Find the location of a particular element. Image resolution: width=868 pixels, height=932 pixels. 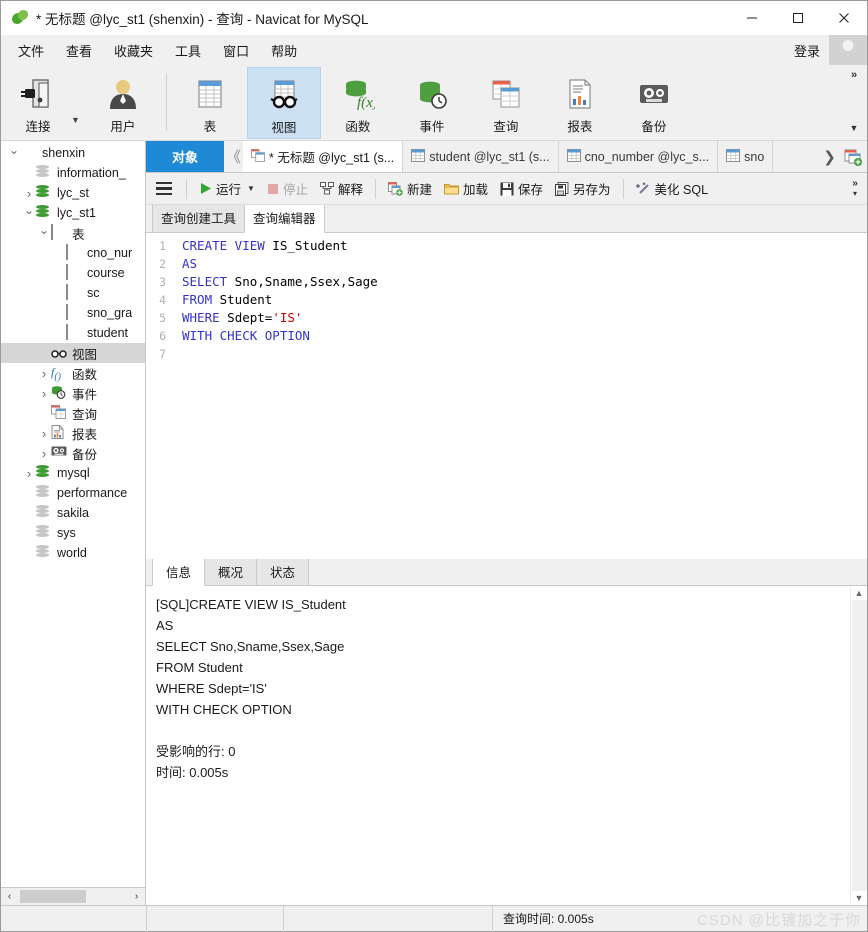

beautify-sql-button: 美化 SQL is located at coordinates (672, 188).